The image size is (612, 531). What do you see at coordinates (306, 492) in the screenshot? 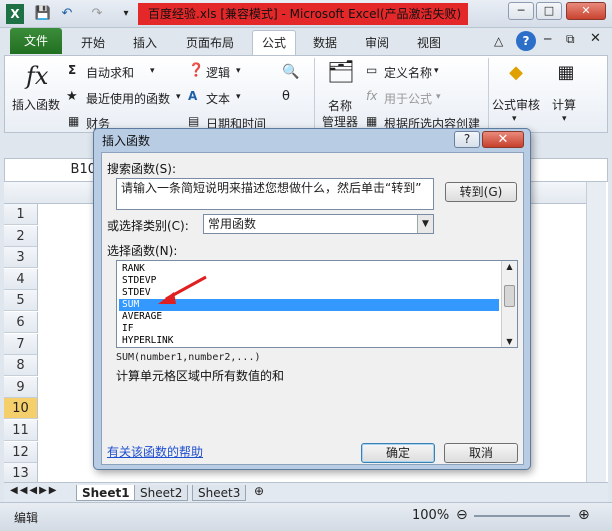
I see `sheet-tab-bar: ◀◀◀▶▶ Sheet1 Sheet2 Sheet3 ⊕` at bounding box center [306, 492].